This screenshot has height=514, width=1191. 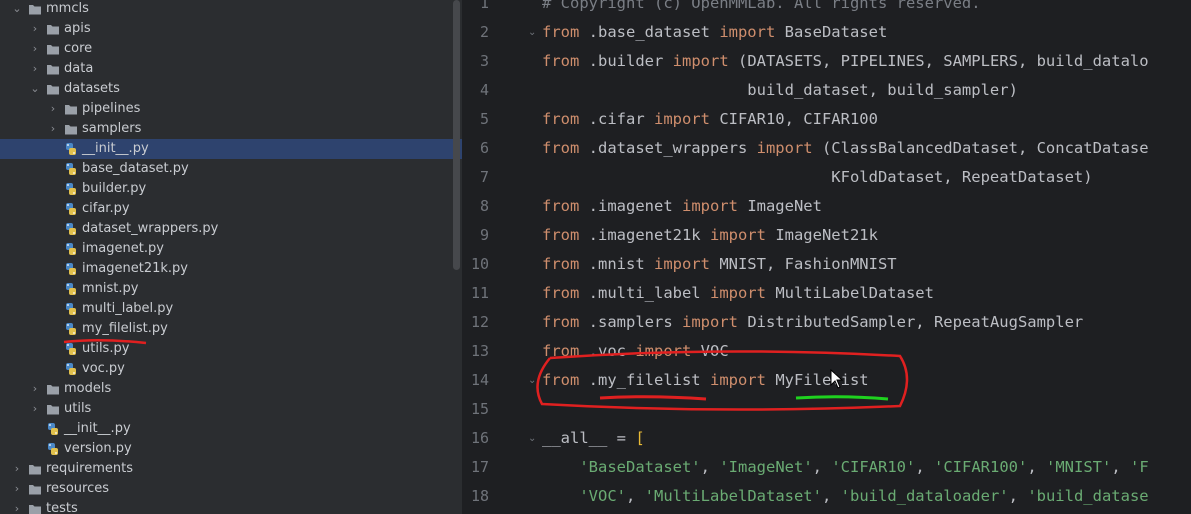 I want to click on code-token: .mnist, so click(x=616, y=264).